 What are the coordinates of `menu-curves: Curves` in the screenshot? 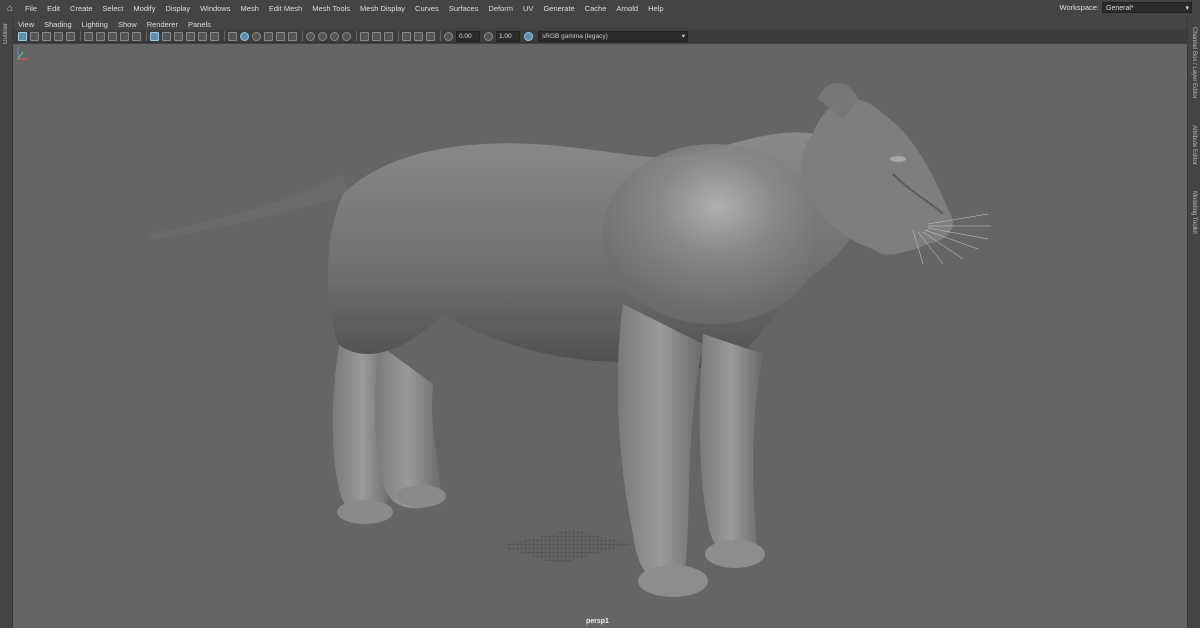 It's located at (427, 8).